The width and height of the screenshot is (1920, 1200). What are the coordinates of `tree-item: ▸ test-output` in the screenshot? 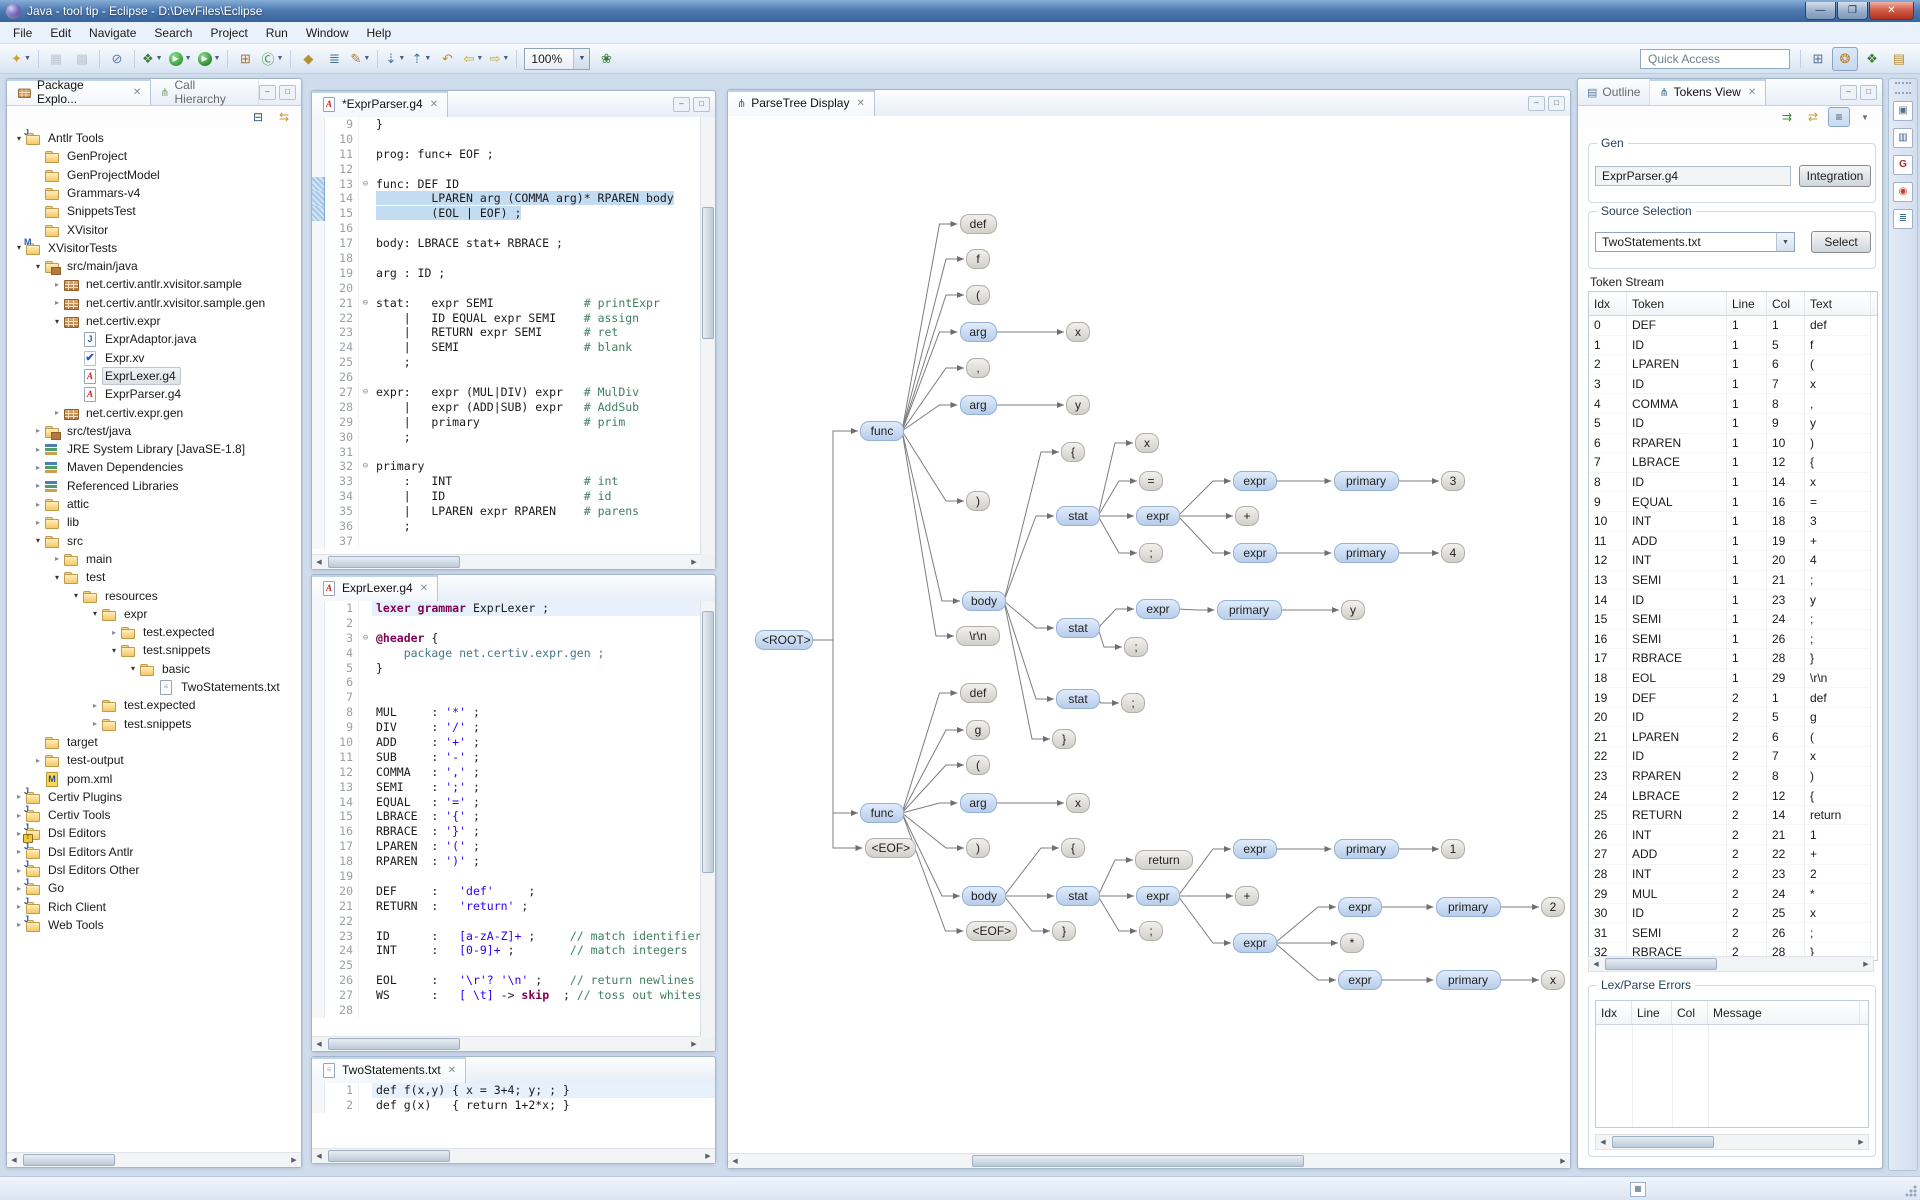 It's located at (154, 760).